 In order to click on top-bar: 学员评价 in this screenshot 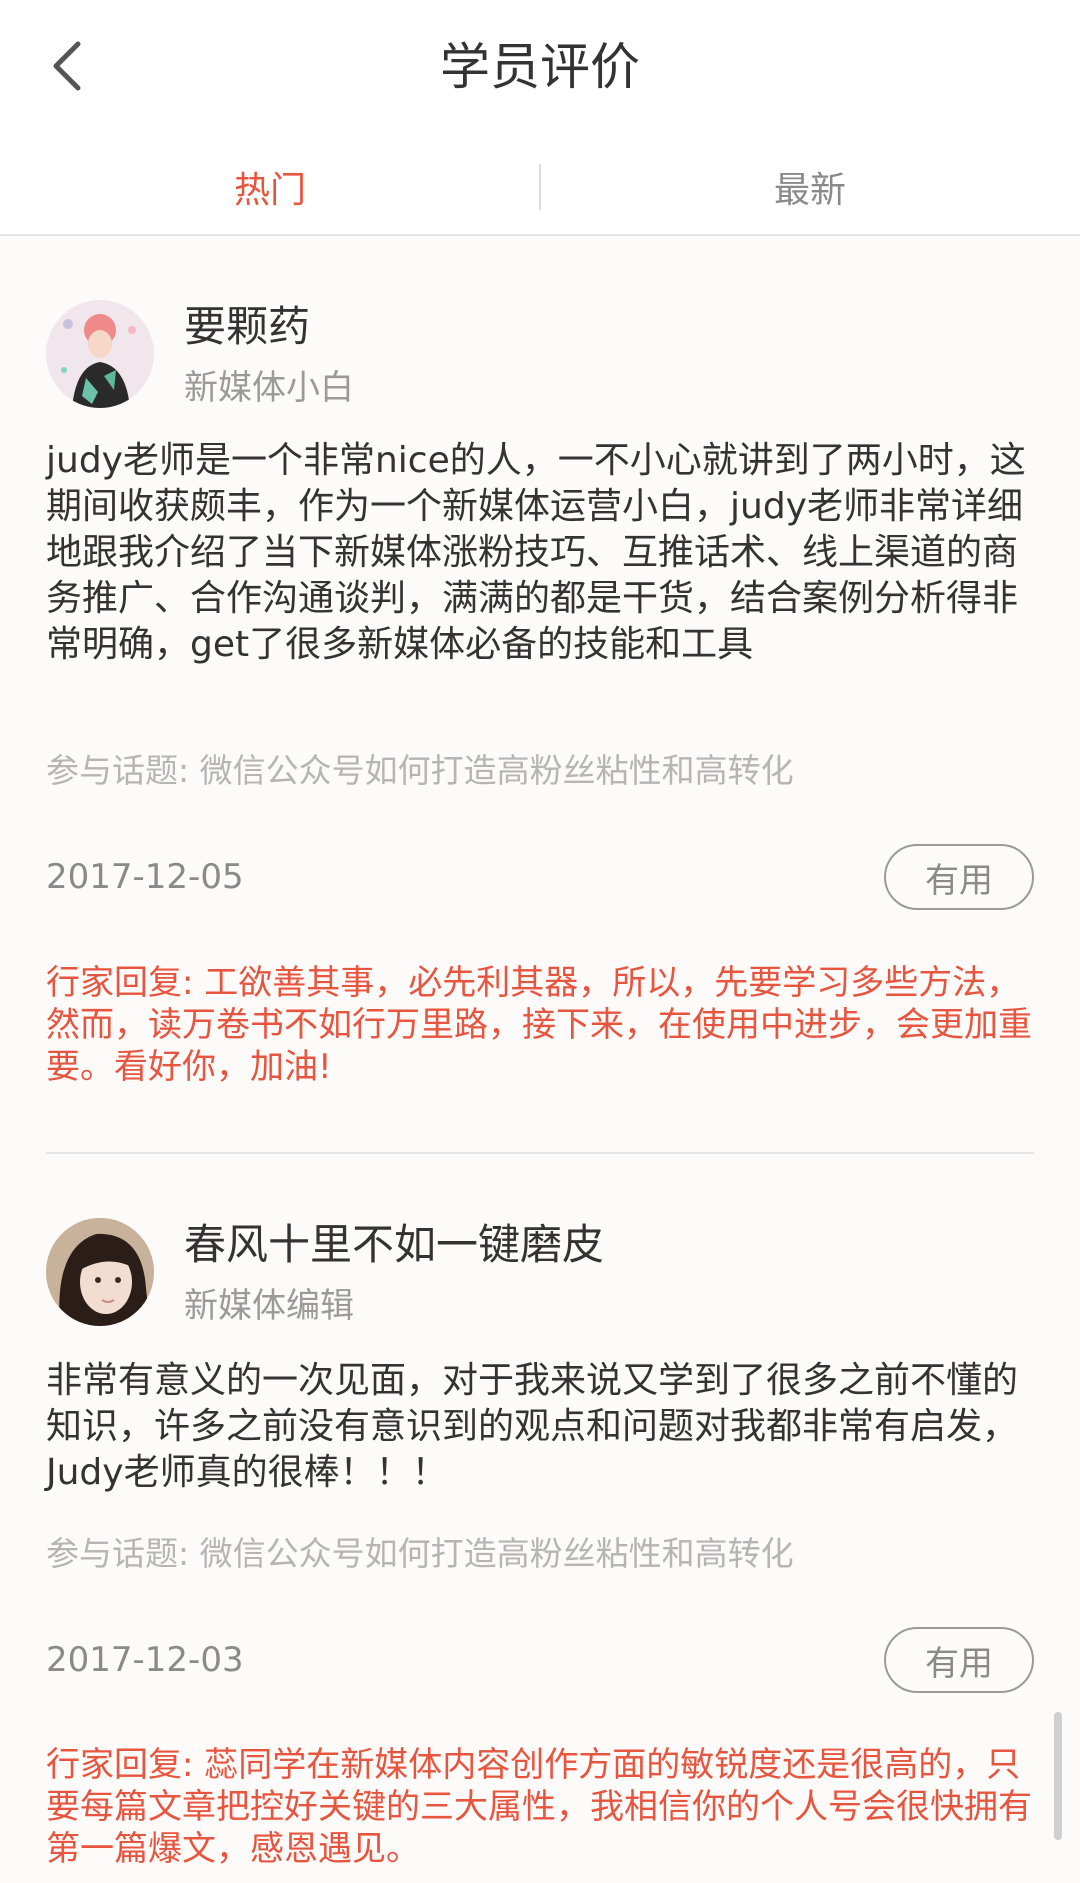, I will do `click(540, 69)`.